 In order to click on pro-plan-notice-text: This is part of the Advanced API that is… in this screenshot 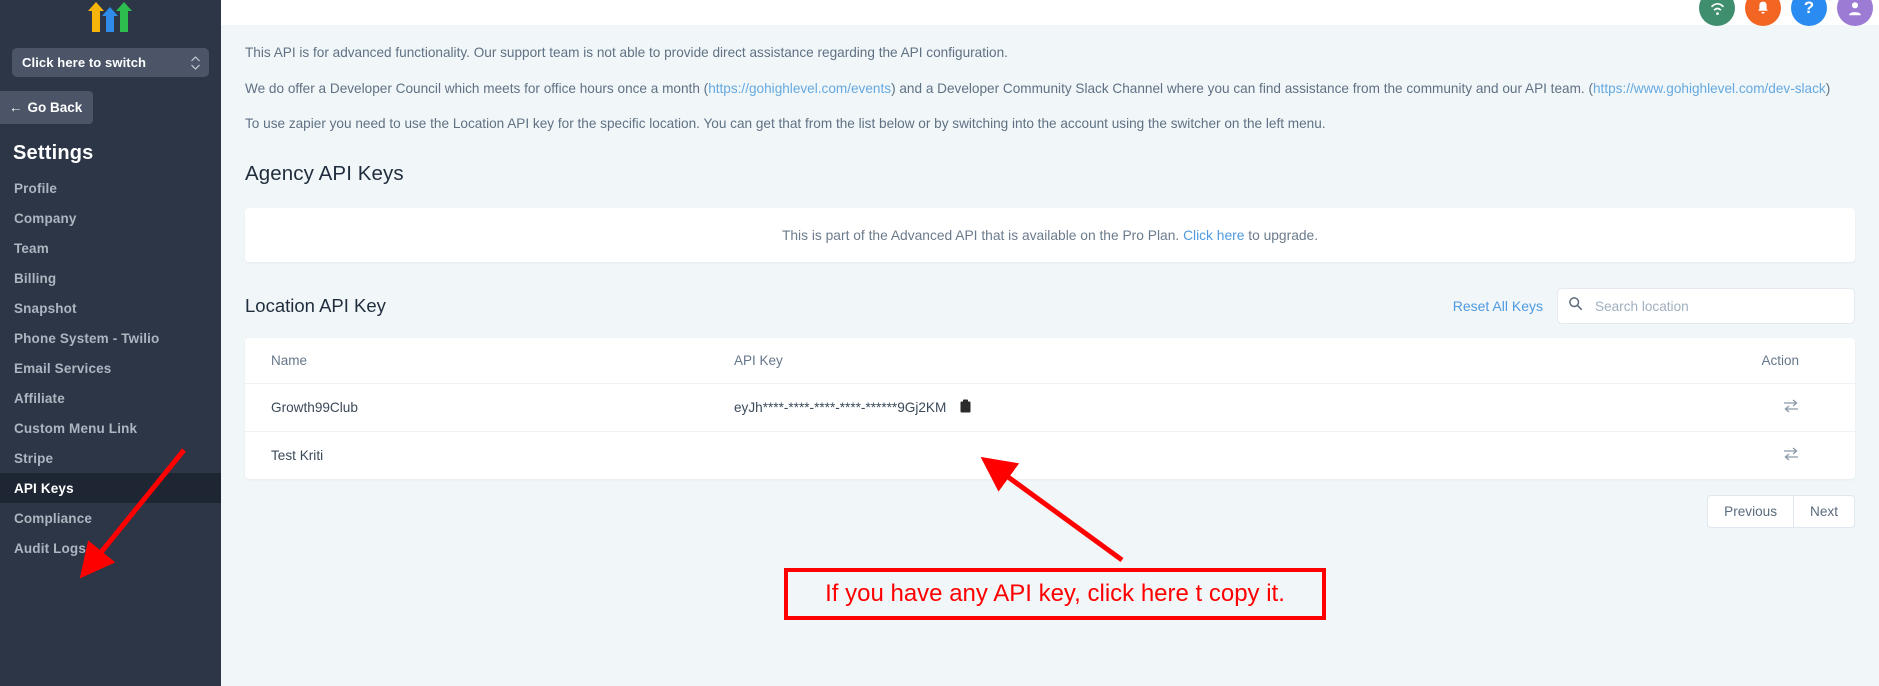, I will do `click(1050, 235)`.